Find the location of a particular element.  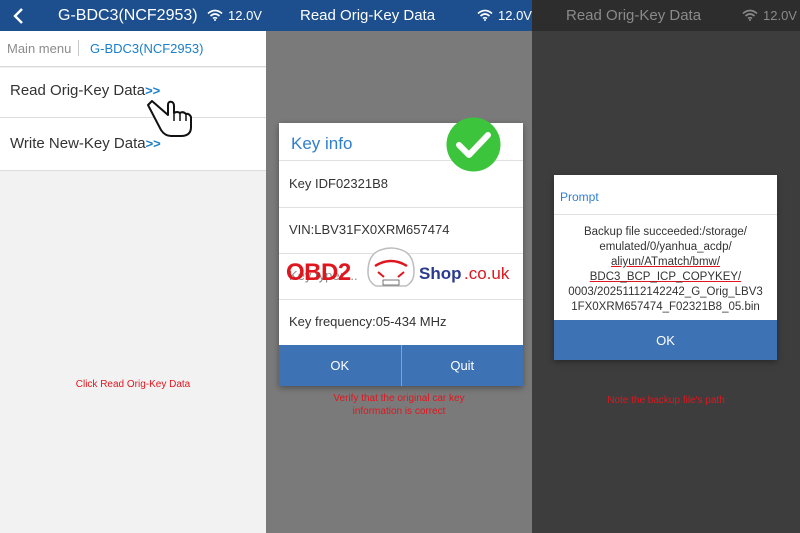

dialog-button-row: OK is located at coordinates (665, 340).